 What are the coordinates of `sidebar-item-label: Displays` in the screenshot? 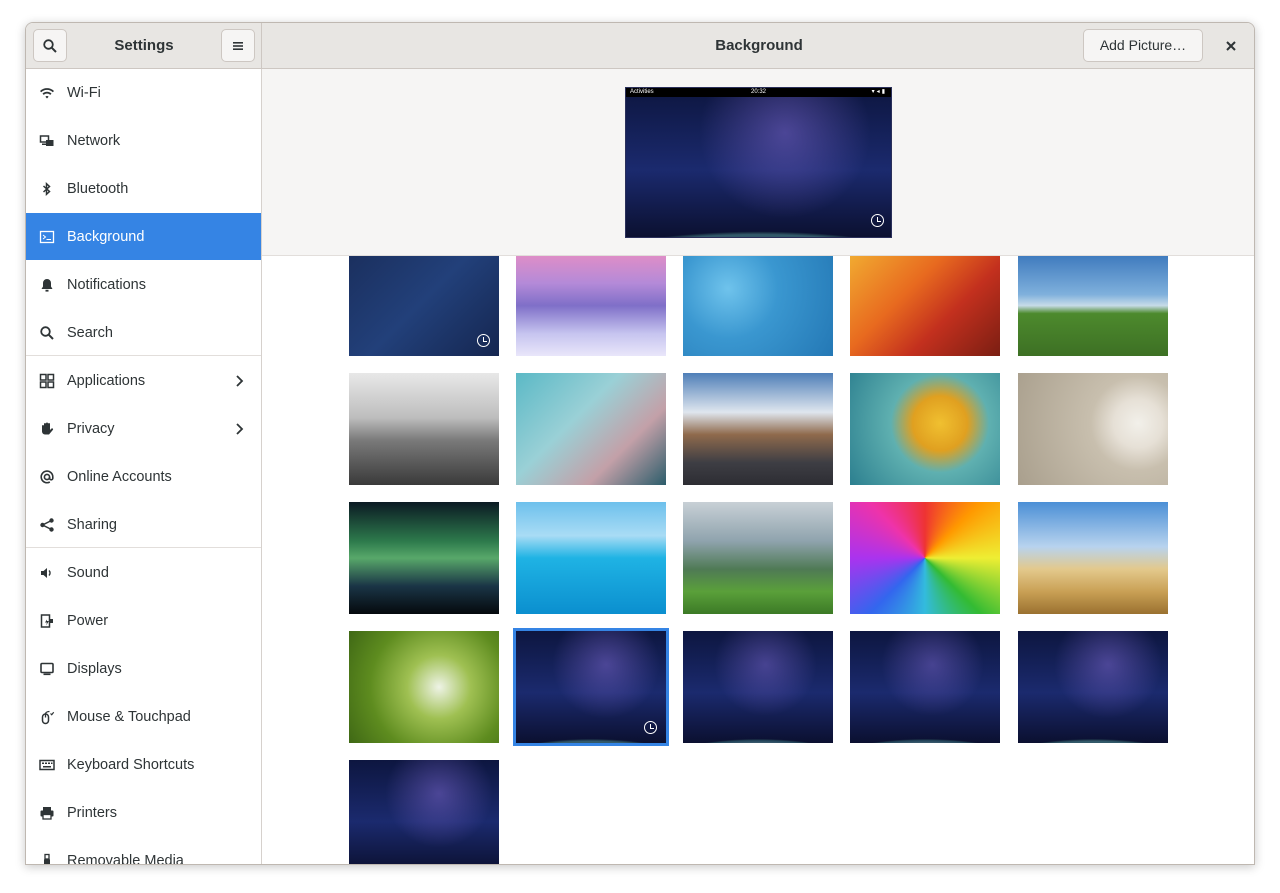 It's located at (94, 668).